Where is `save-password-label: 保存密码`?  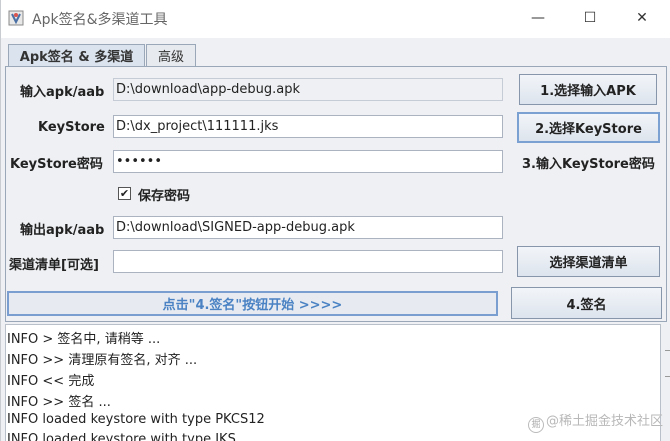
save-password-label: 保存密码 is located at coordinates (164, 194).